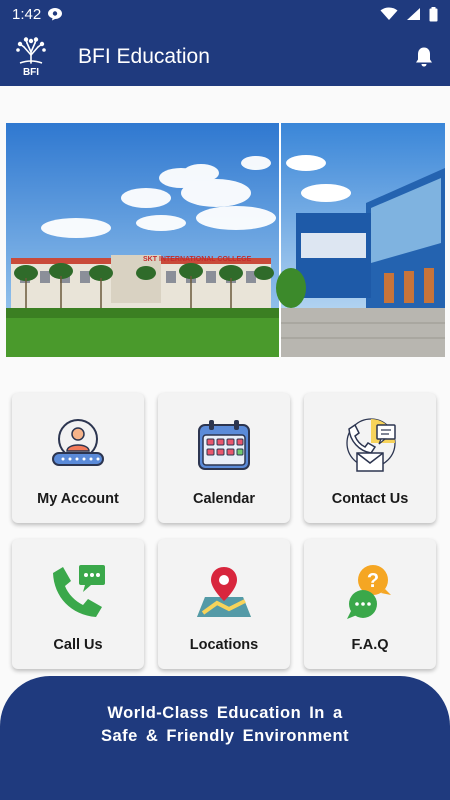  I want to click on logo-text: BFI, so click(31, 72).